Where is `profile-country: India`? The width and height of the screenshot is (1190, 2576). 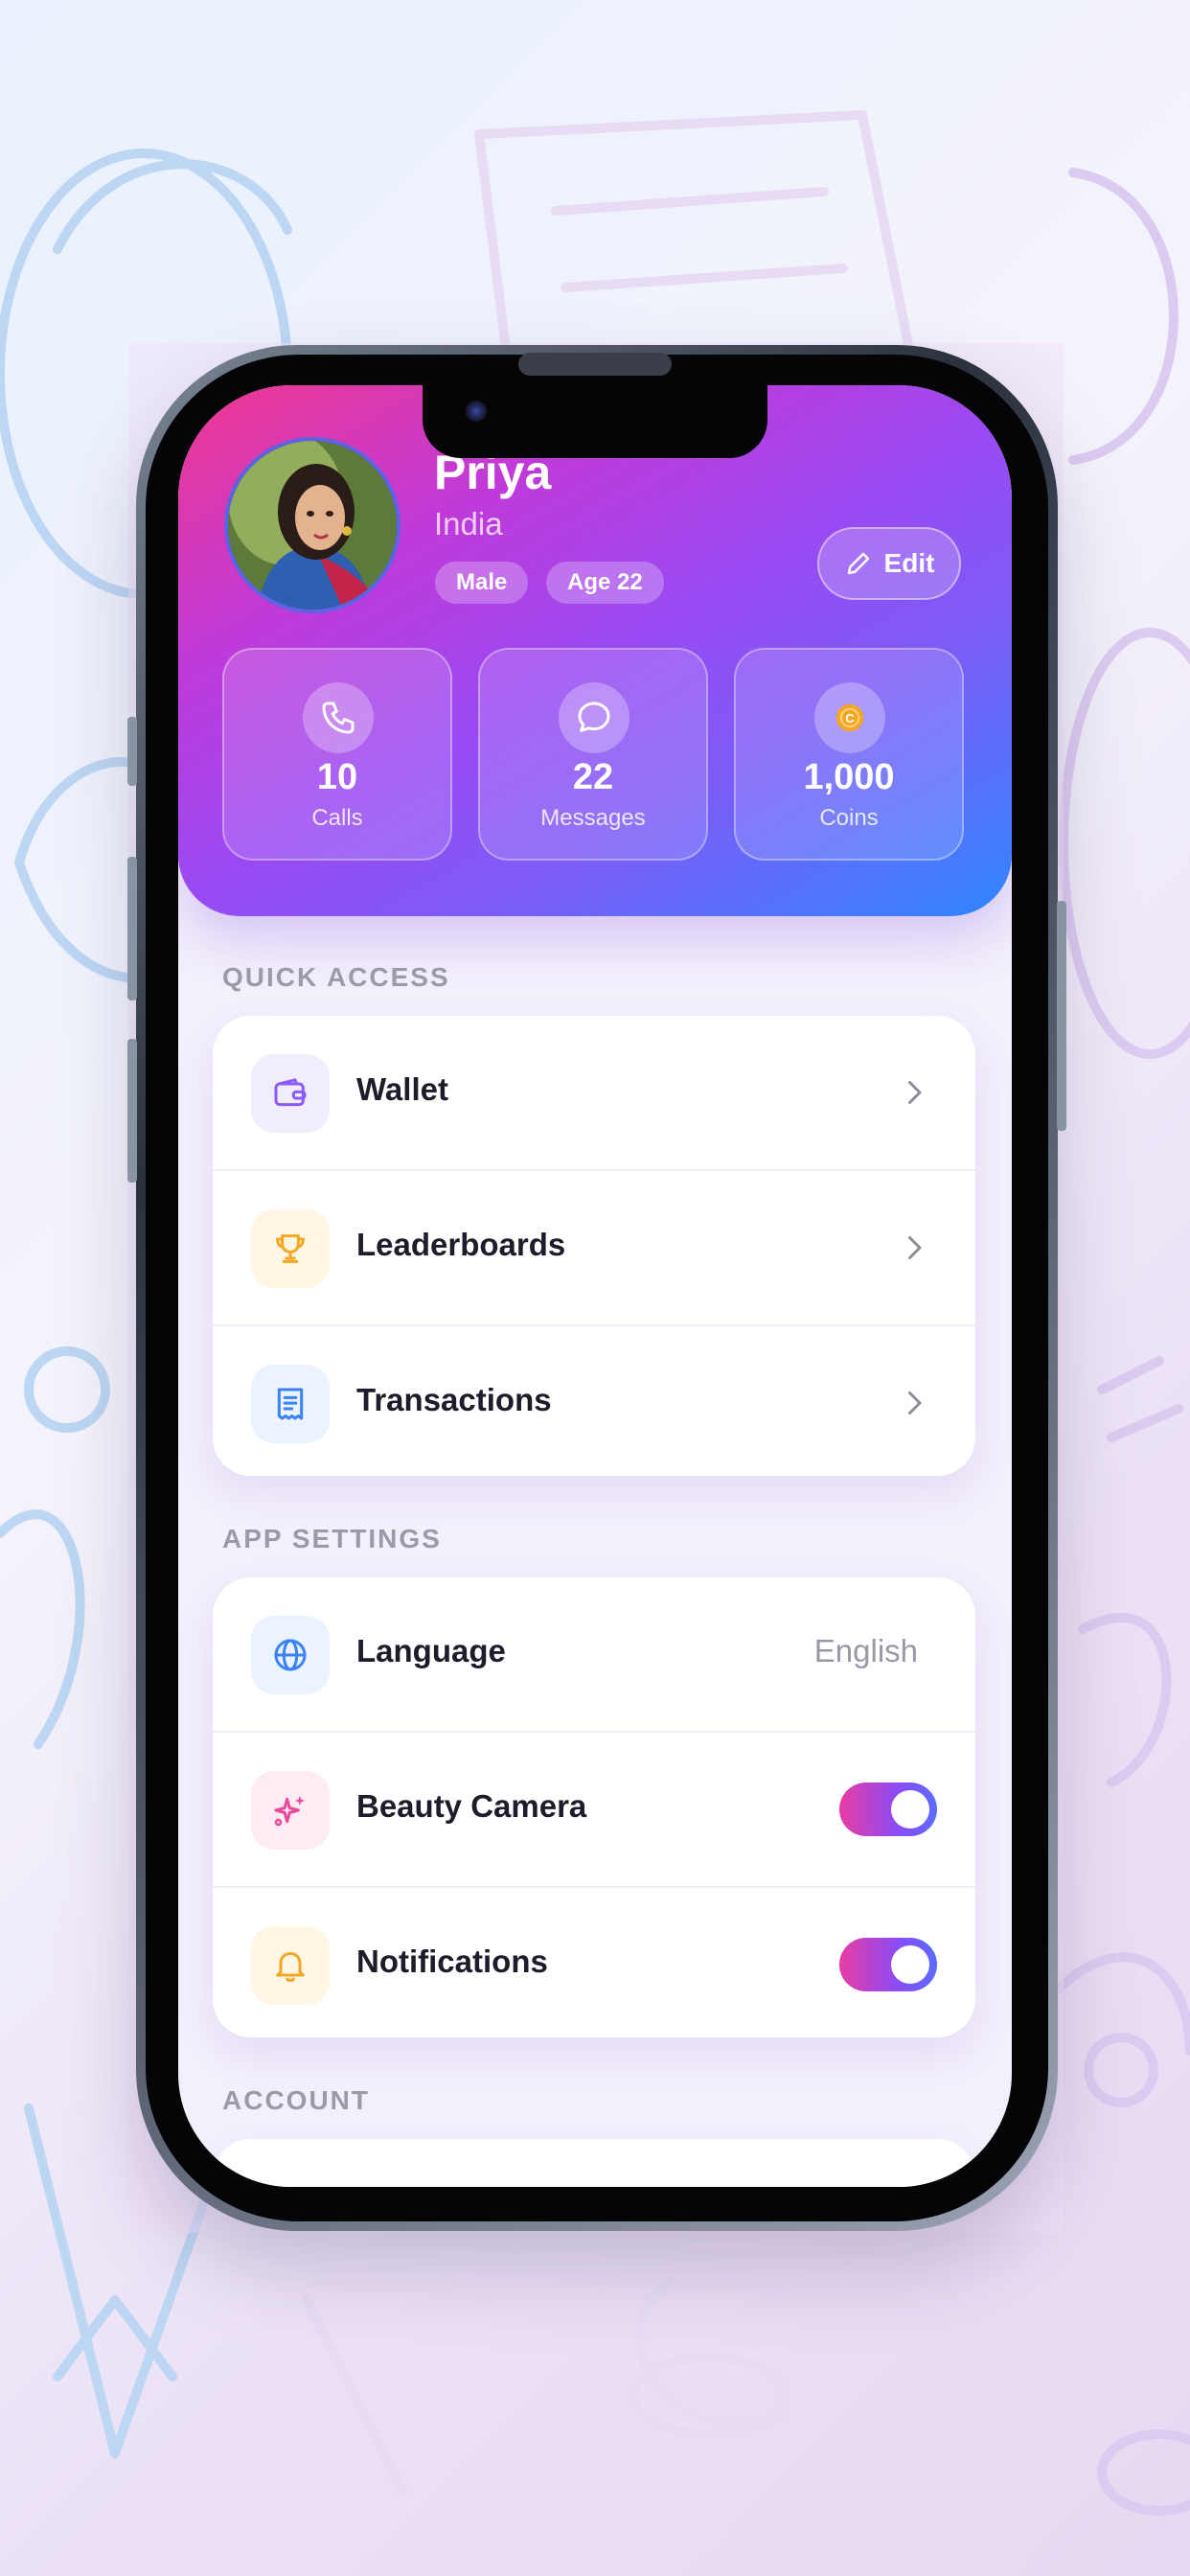
profile-country: India is located at coordinates (468, 523).